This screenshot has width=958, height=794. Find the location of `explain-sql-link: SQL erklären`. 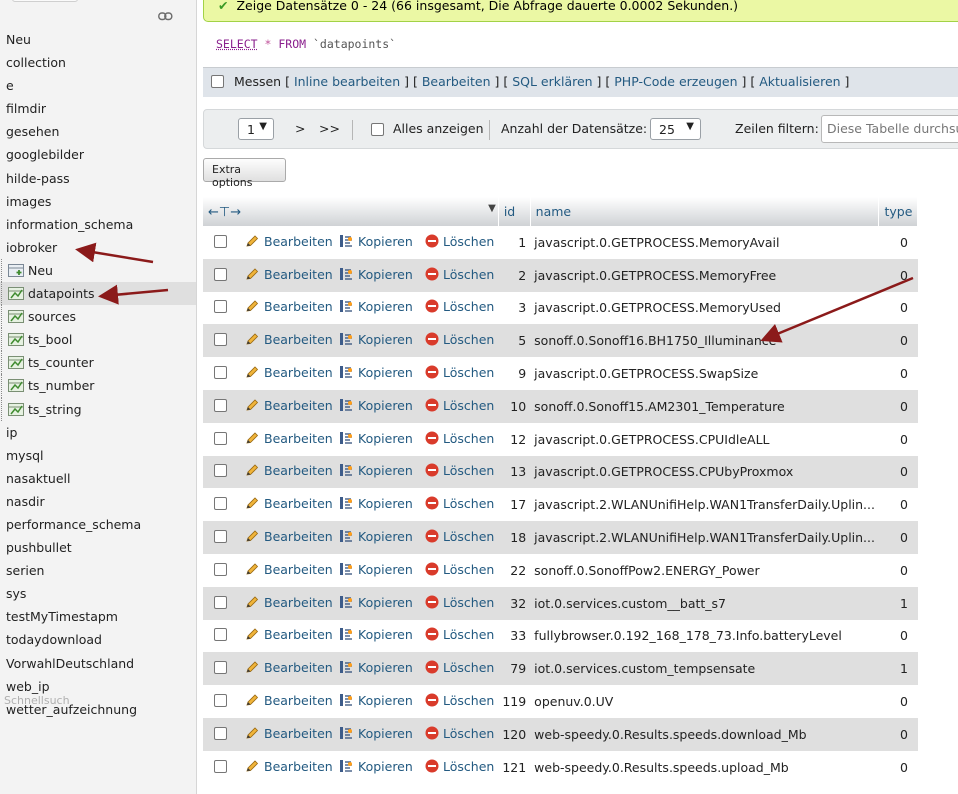

explain-sql-link: SQL erklären is located at coordinates (552, 81).